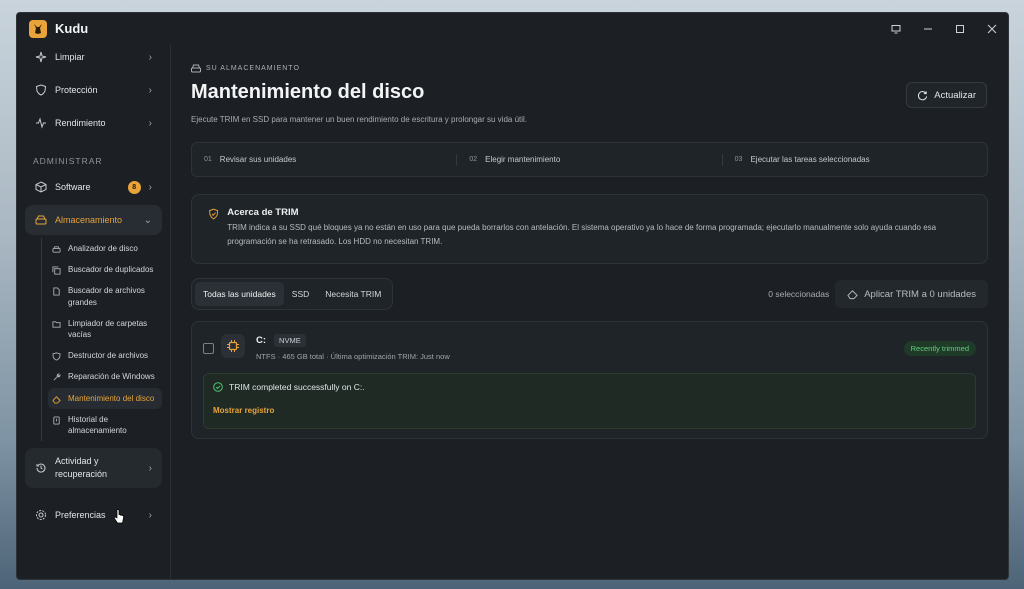 The image size is (1024, 589). I want to click on step-number: 03, so click(738, 159).